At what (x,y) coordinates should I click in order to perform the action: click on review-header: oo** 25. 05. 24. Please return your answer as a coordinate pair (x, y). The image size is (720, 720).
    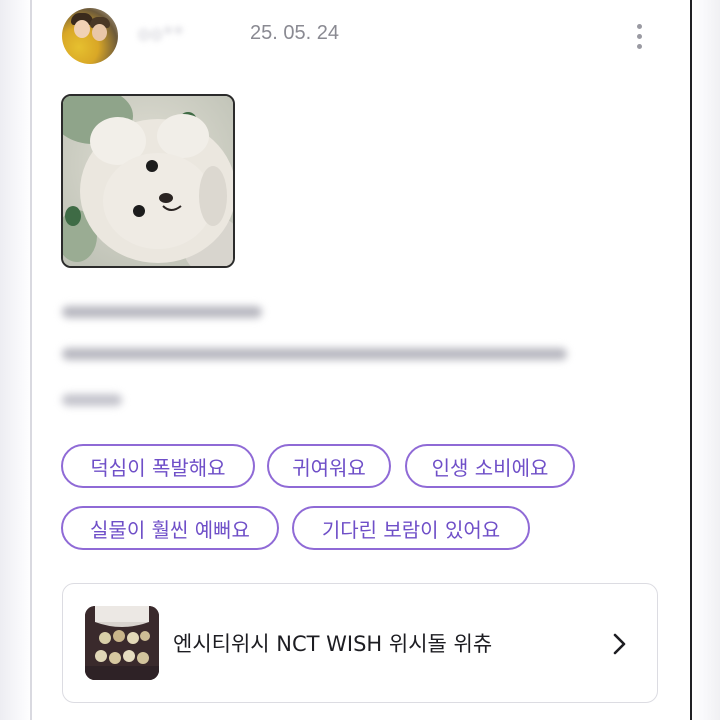
    Looking at the image, I should click on (362, 36).